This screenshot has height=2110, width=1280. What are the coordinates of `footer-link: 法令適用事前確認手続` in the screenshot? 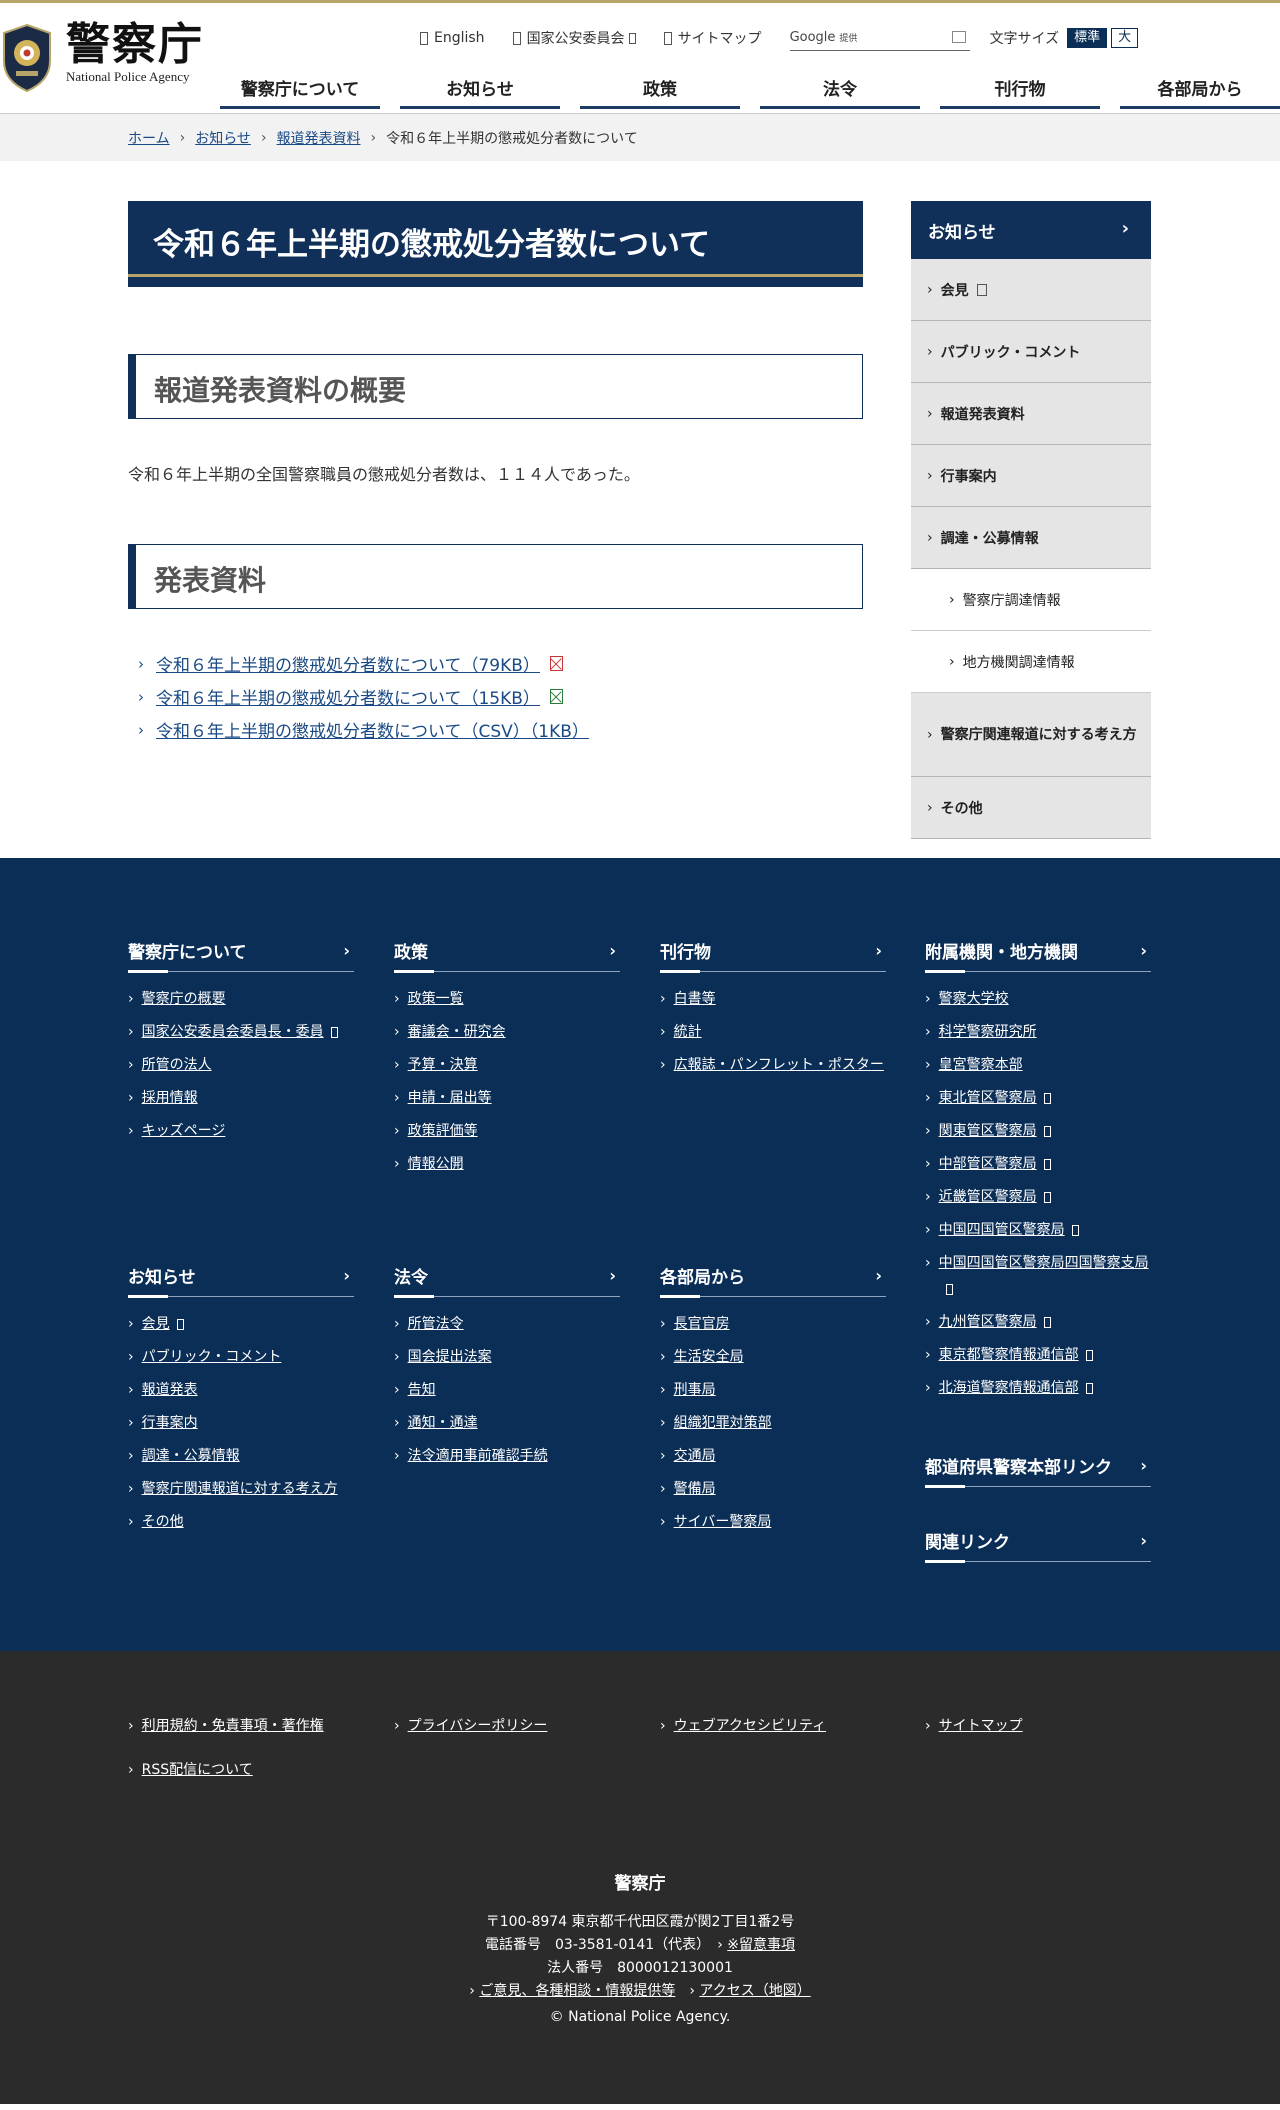 It's located at (478, 1456).